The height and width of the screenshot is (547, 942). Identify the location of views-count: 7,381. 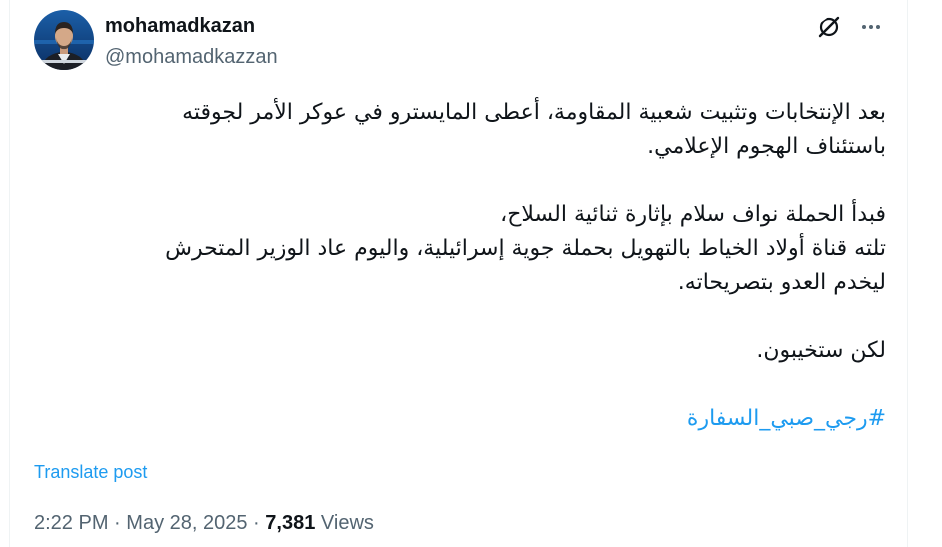
(290, 523).